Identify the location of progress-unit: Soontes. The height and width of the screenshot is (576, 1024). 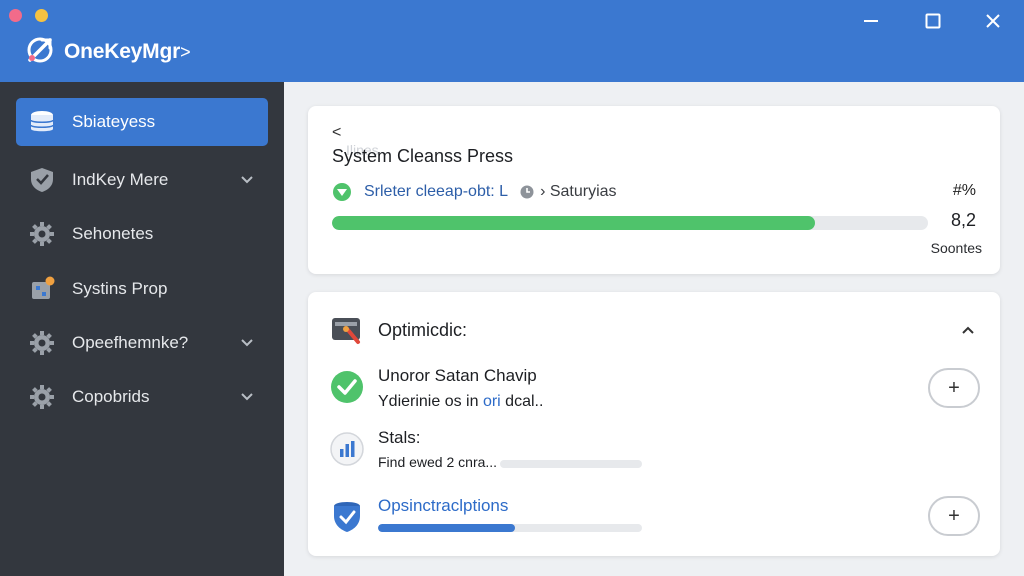
(956, 248).